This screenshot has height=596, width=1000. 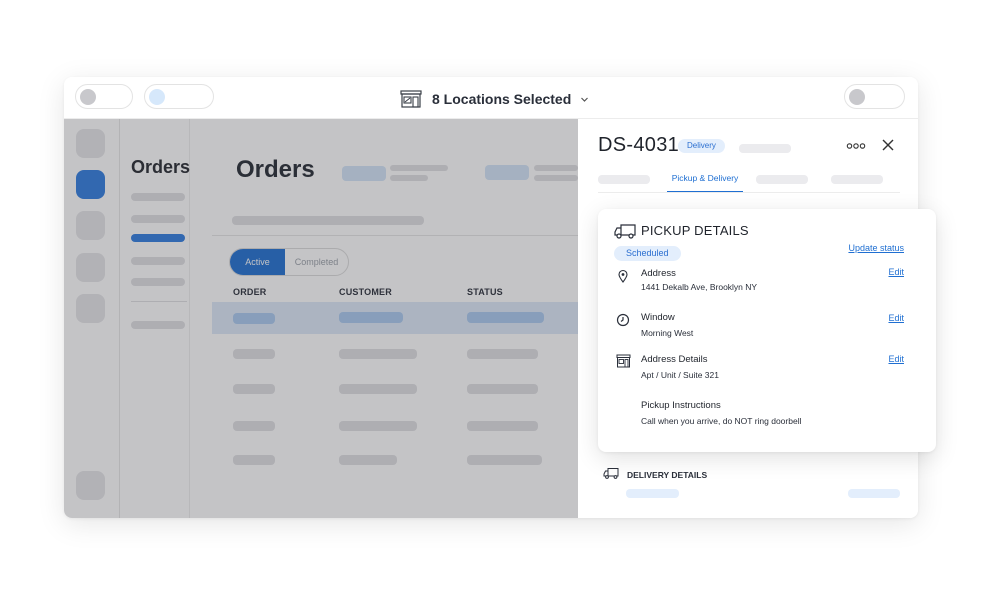 What do you see at coordinates (874, 96) in the screenshot?
I see `right-toggle` at bounding box center [874, 96].